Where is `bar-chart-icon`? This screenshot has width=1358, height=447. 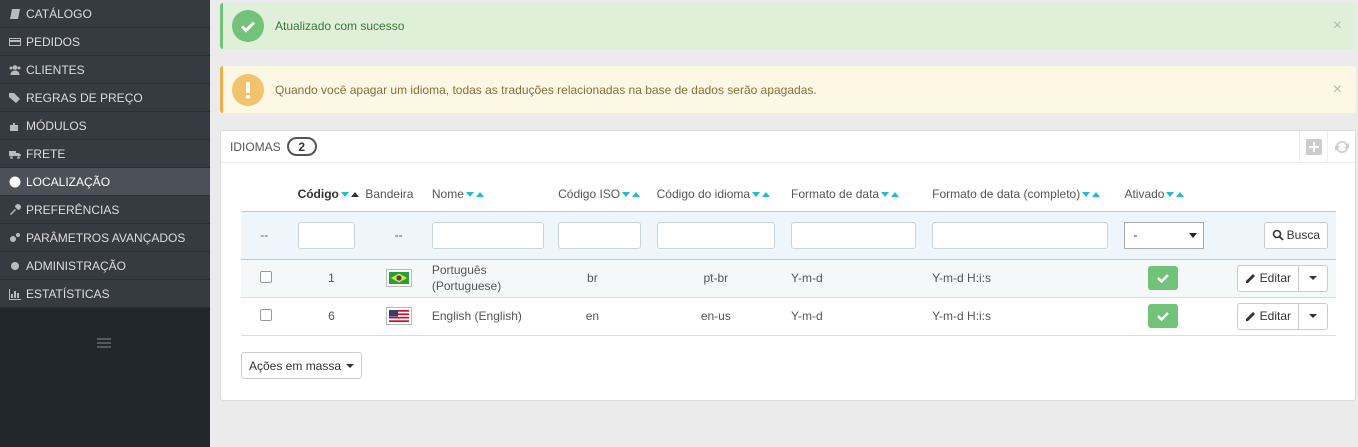 bar-chart-icon is located at coordinates (15, 294).